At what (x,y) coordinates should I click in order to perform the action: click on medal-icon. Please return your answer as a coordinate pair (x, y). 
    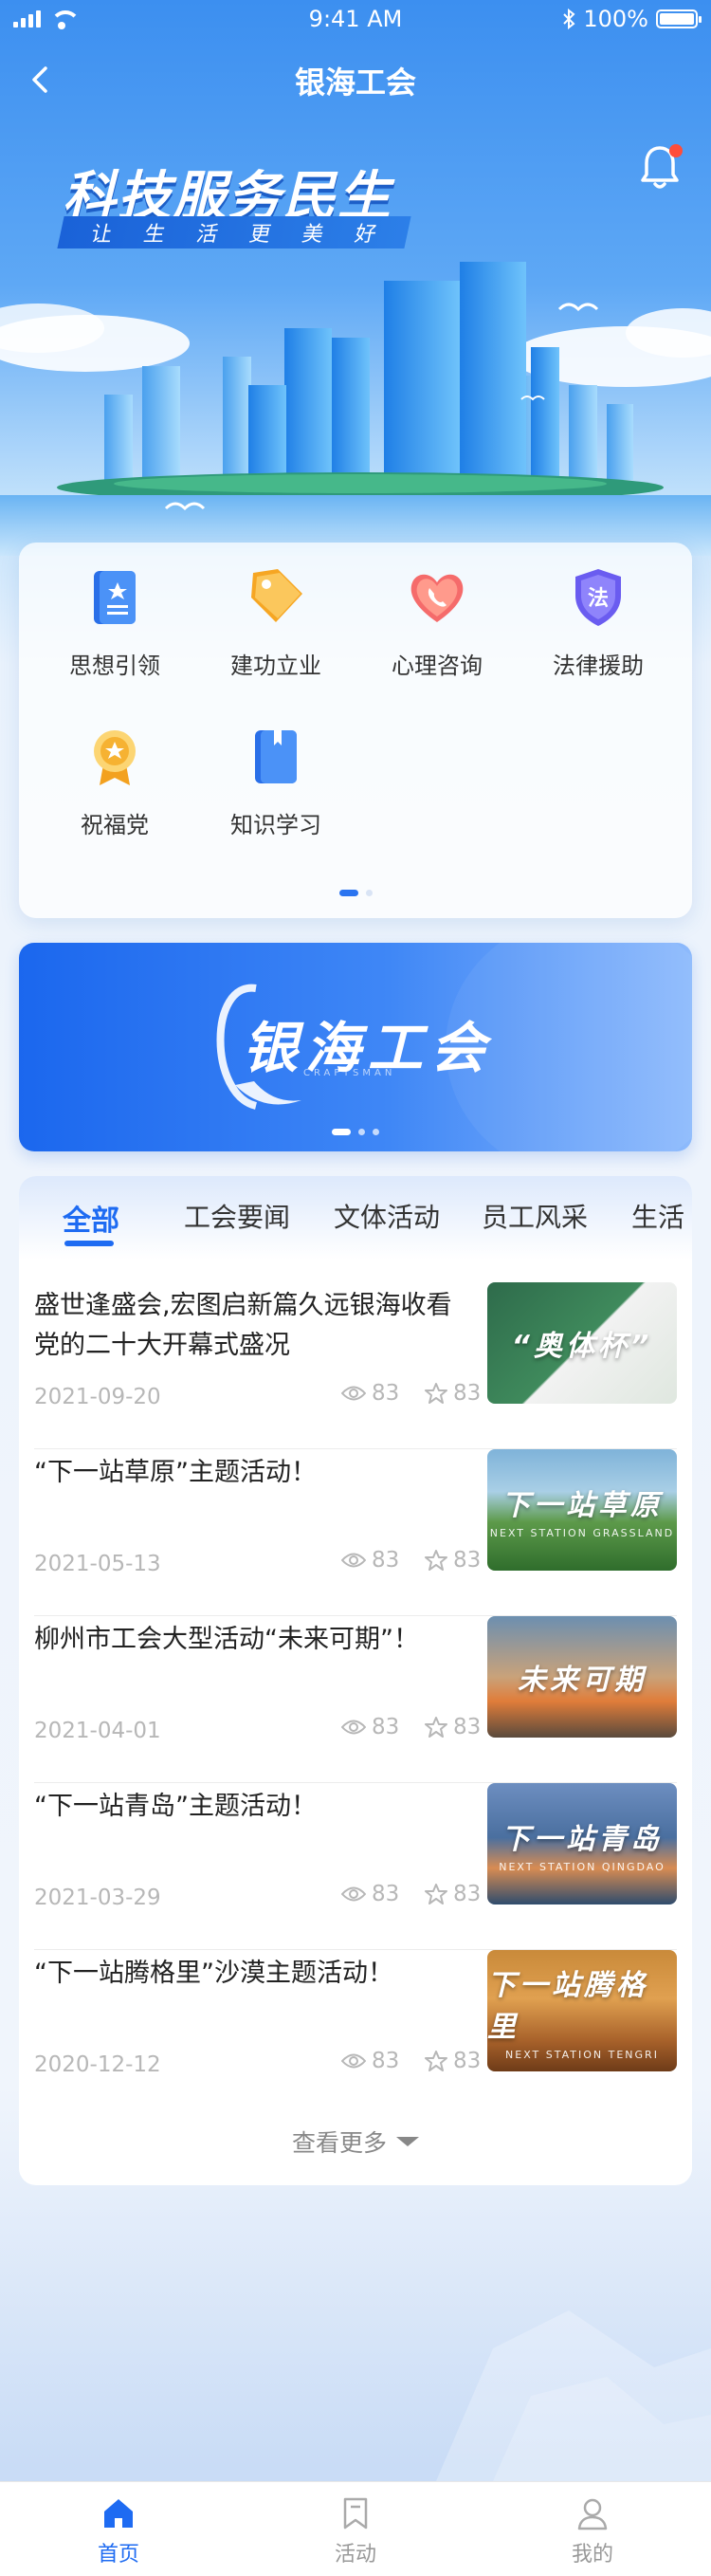
    Looking at the image, I should click on (115, 757).